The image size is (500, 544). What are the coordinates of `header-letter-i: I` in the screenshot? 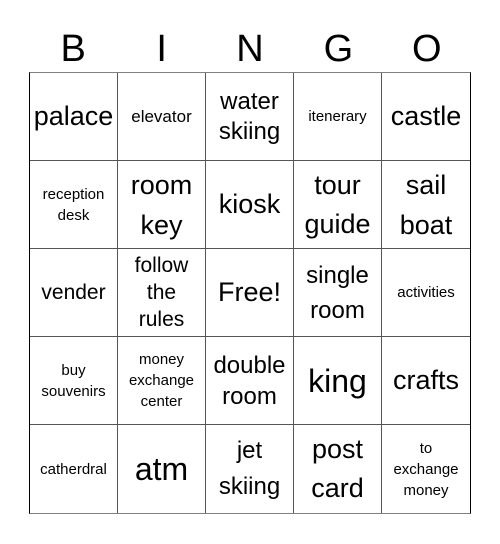 It's located at (161, 49).